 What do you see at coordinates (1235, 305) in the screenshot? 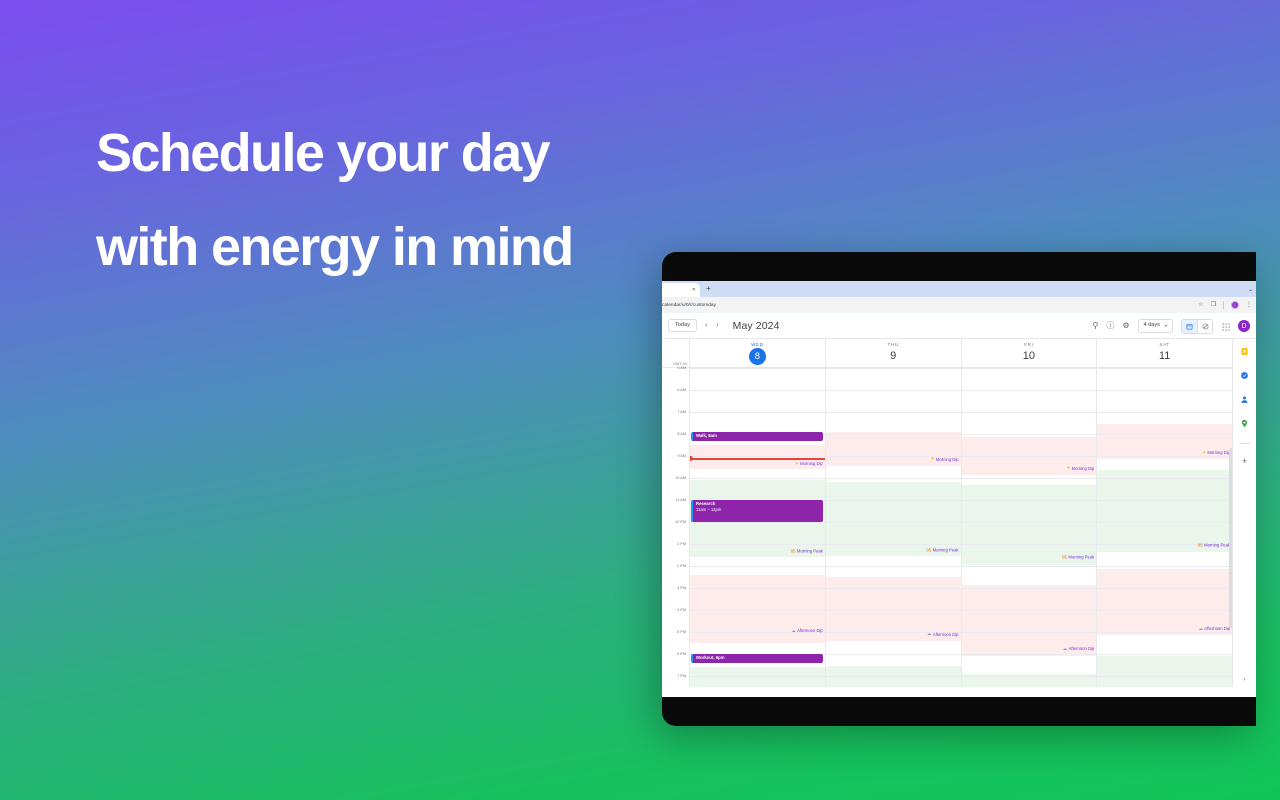
I see `chrome-profile-avatar` at bounding box center [1235, 305].